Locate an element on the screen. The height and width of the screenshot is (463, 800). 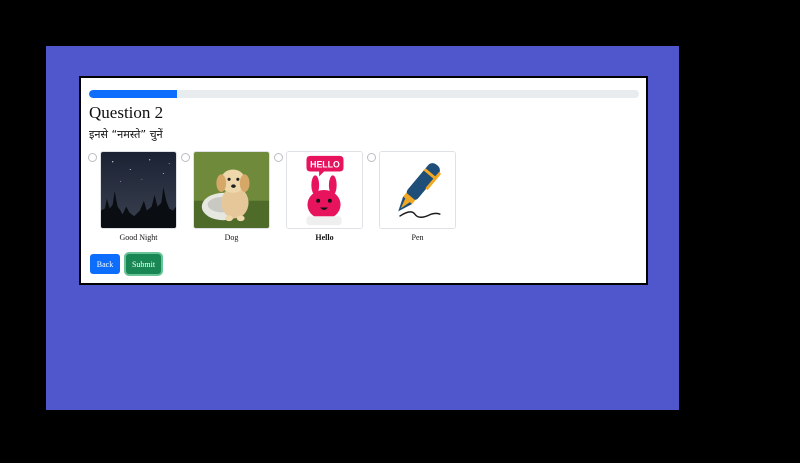
question-prompt: इनसे “नमस्ते” चुनें is located at coordinates (126, 134).